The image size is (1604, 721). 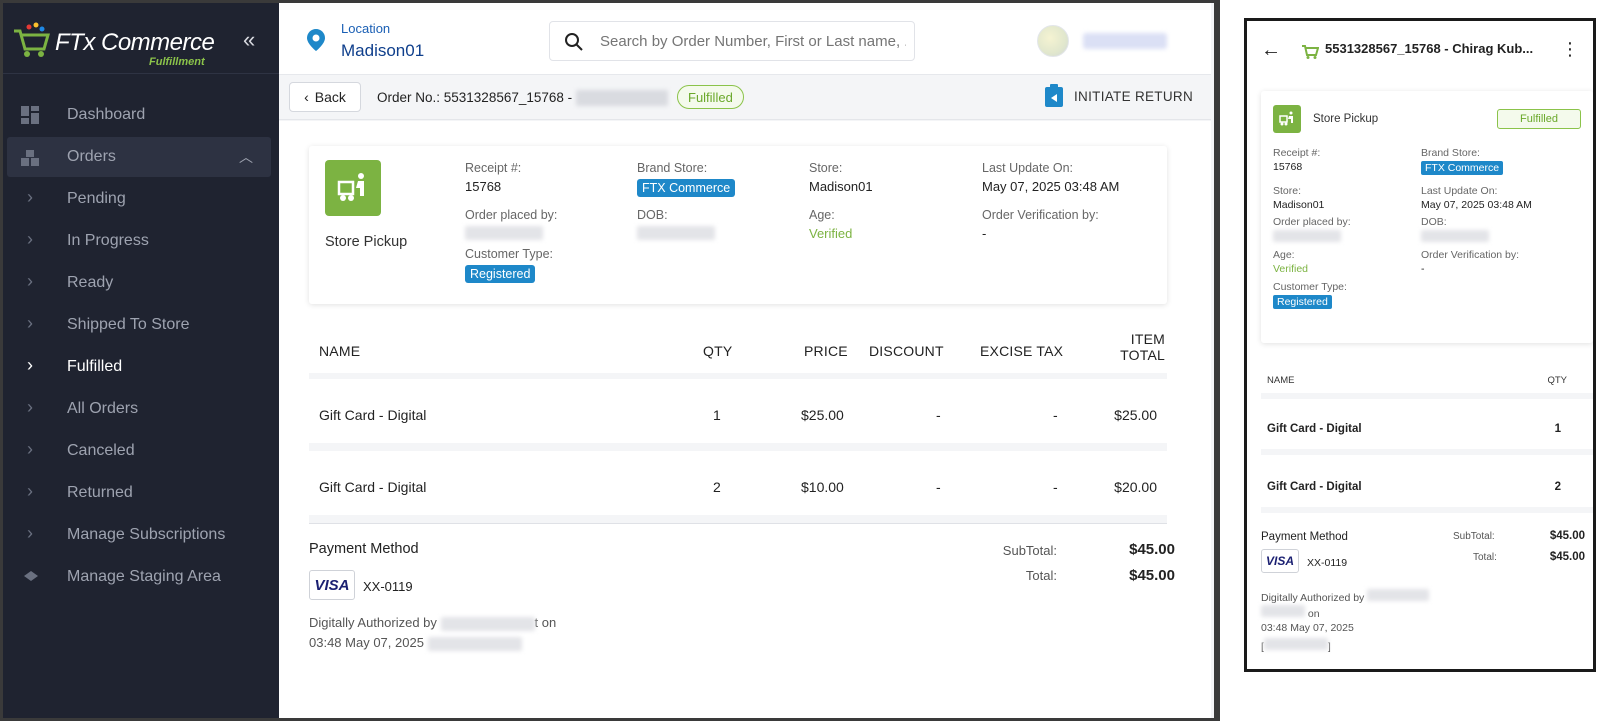 What do you see at coordinates (826, 351) in the screenshot?
I see `col-price: PRICE` at bounding box center [826, 351].